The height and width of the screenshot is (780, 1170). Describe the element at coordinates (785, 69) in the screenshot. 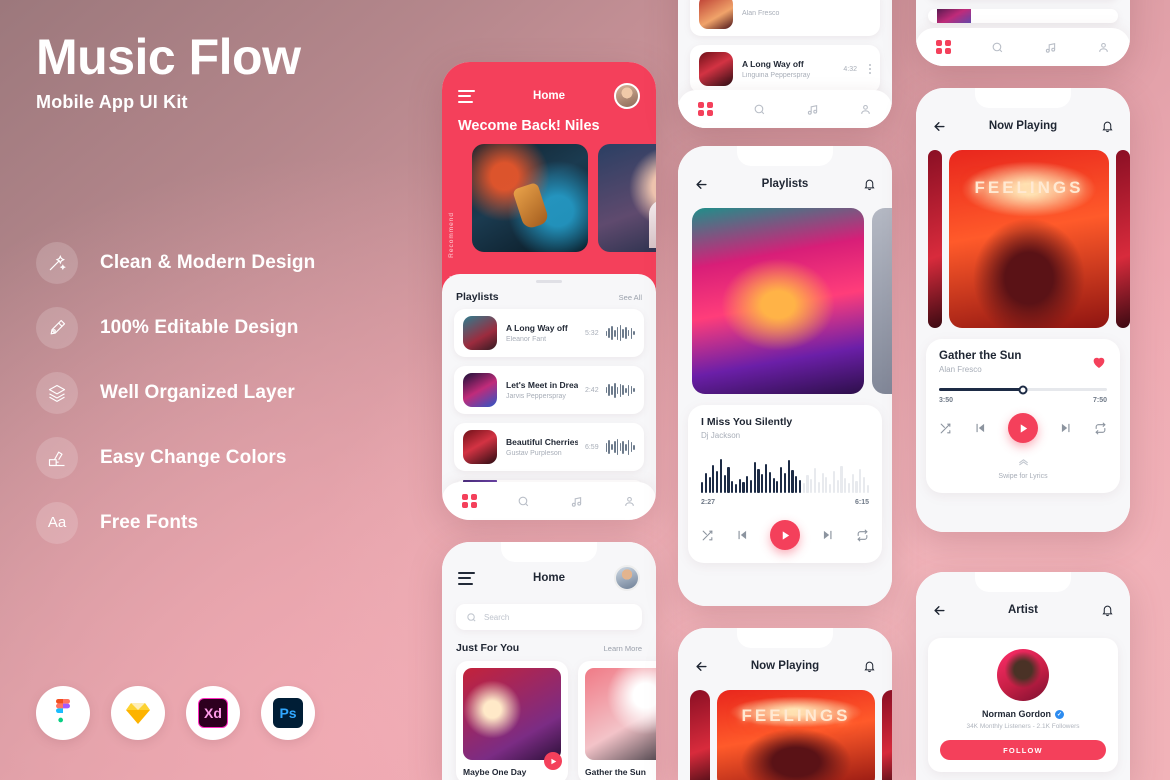

I see `track-row: A Long Way off Linguina Pepperspray 4:32` at that location.